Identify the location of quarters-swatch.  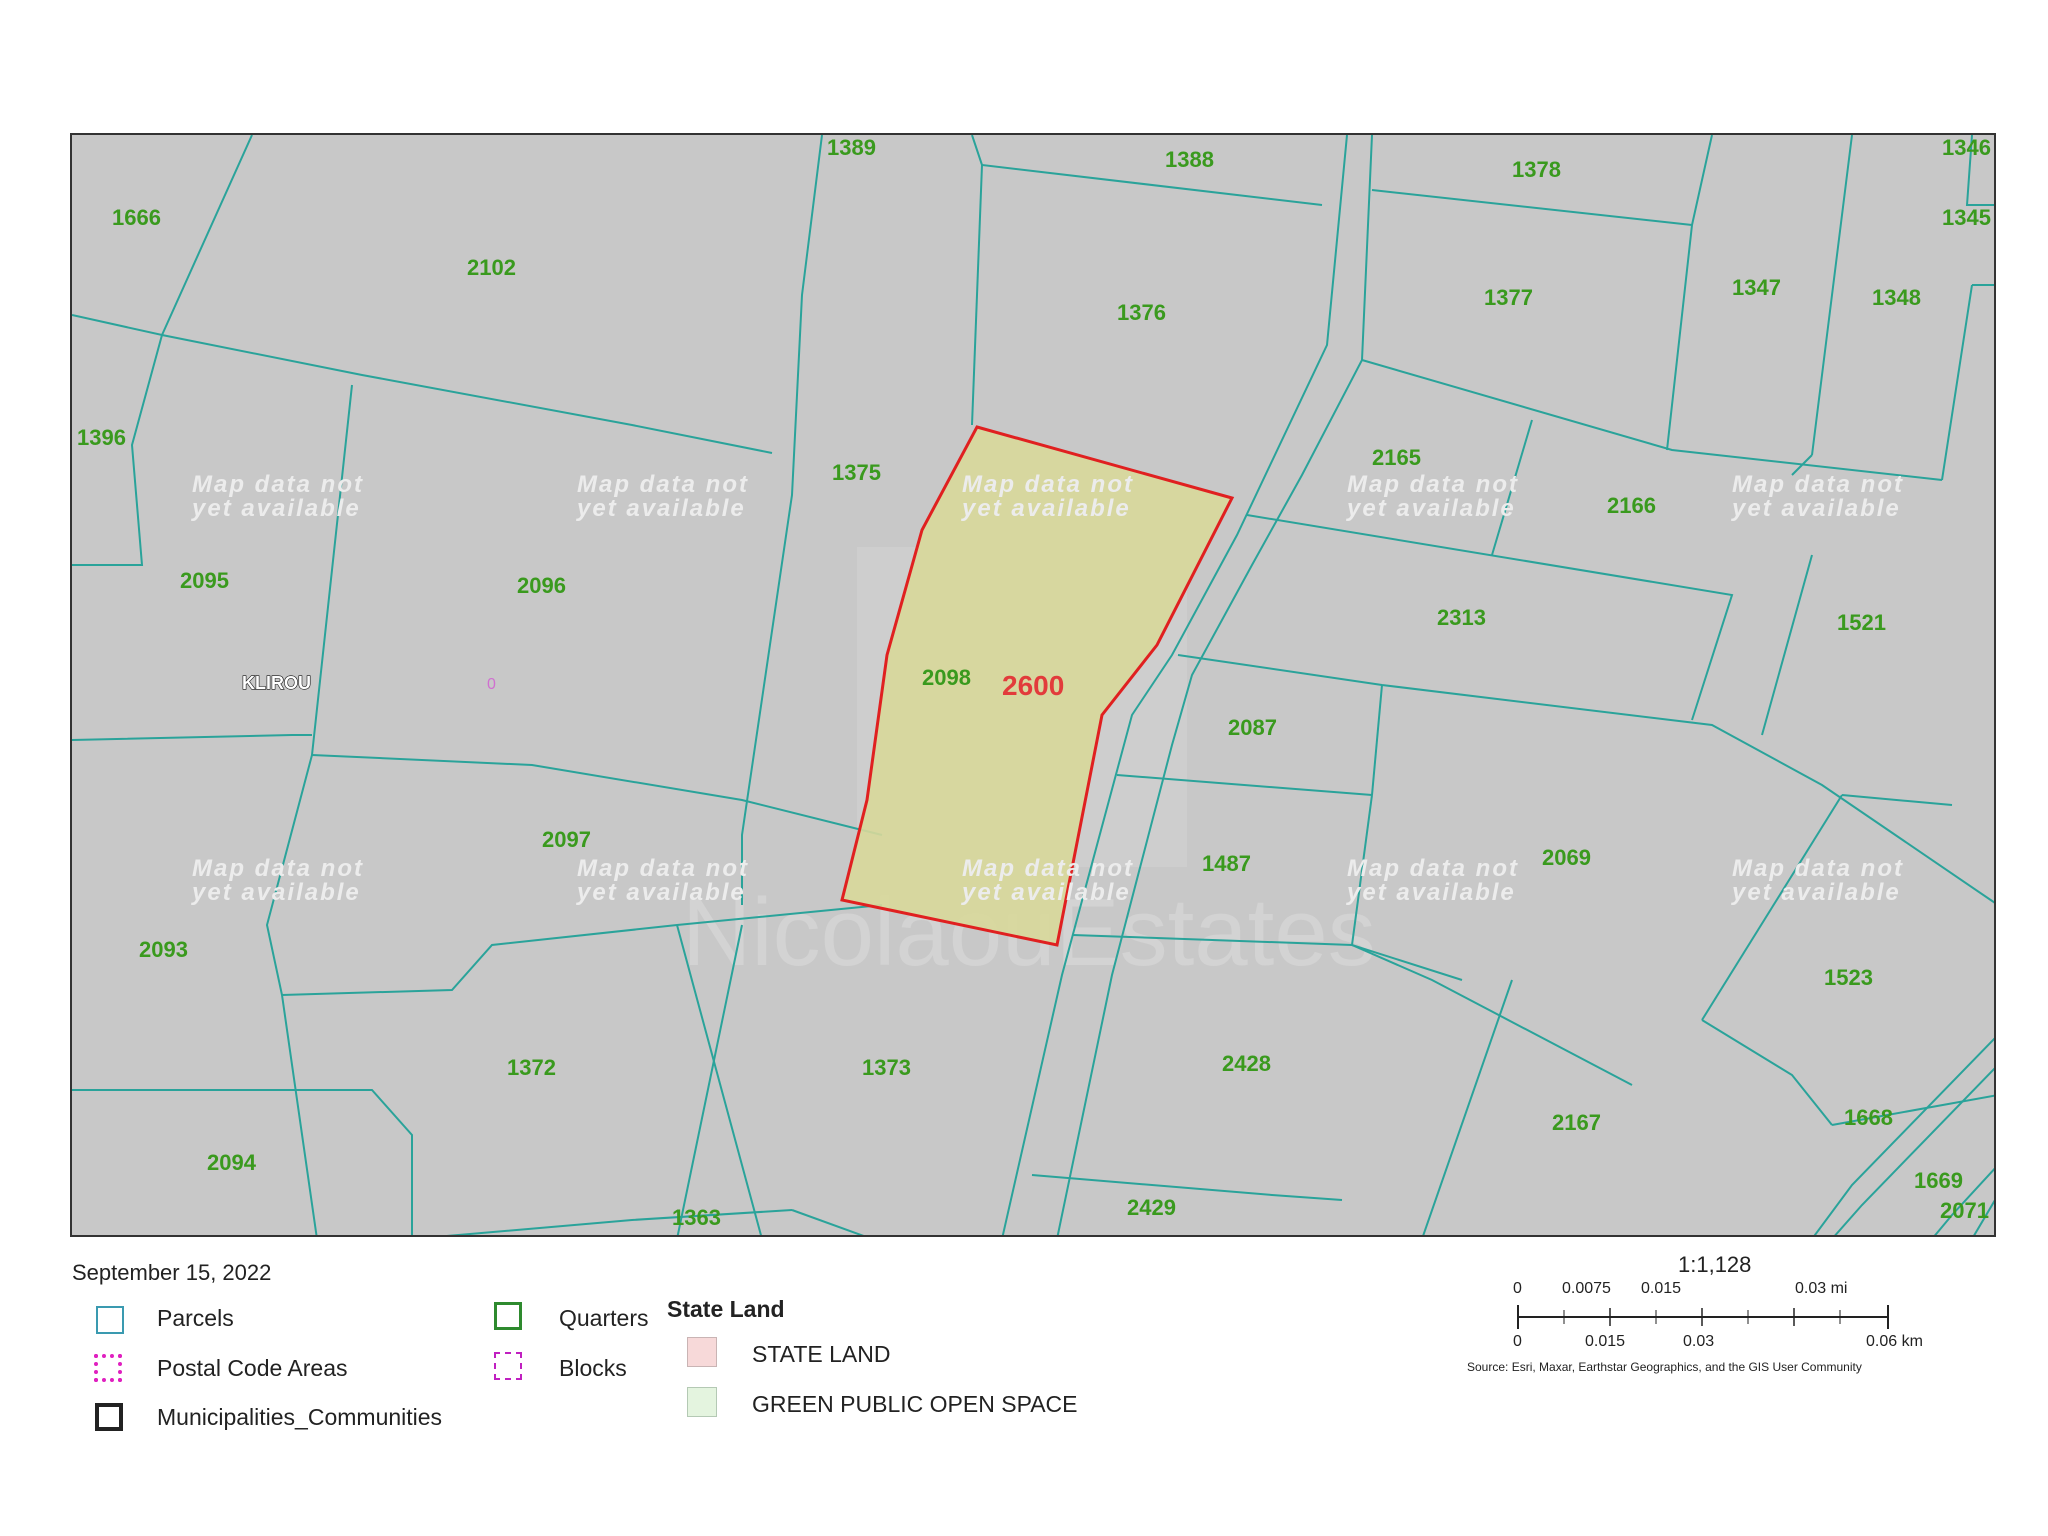
(508, 1316).